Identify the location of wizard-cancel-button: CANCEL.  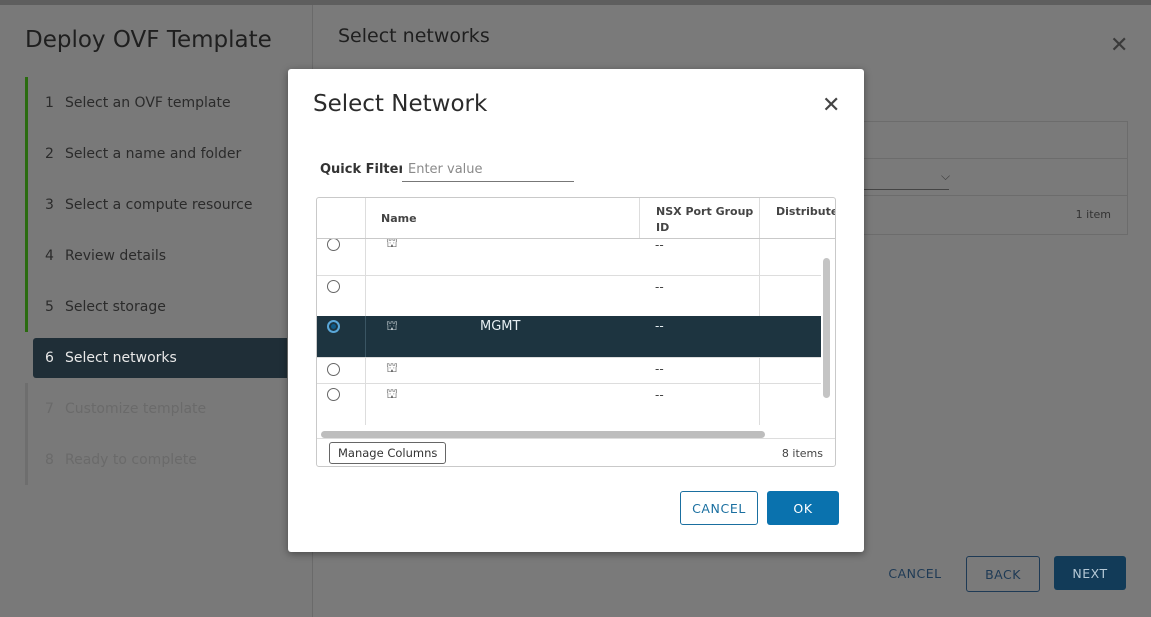
(915, 573).